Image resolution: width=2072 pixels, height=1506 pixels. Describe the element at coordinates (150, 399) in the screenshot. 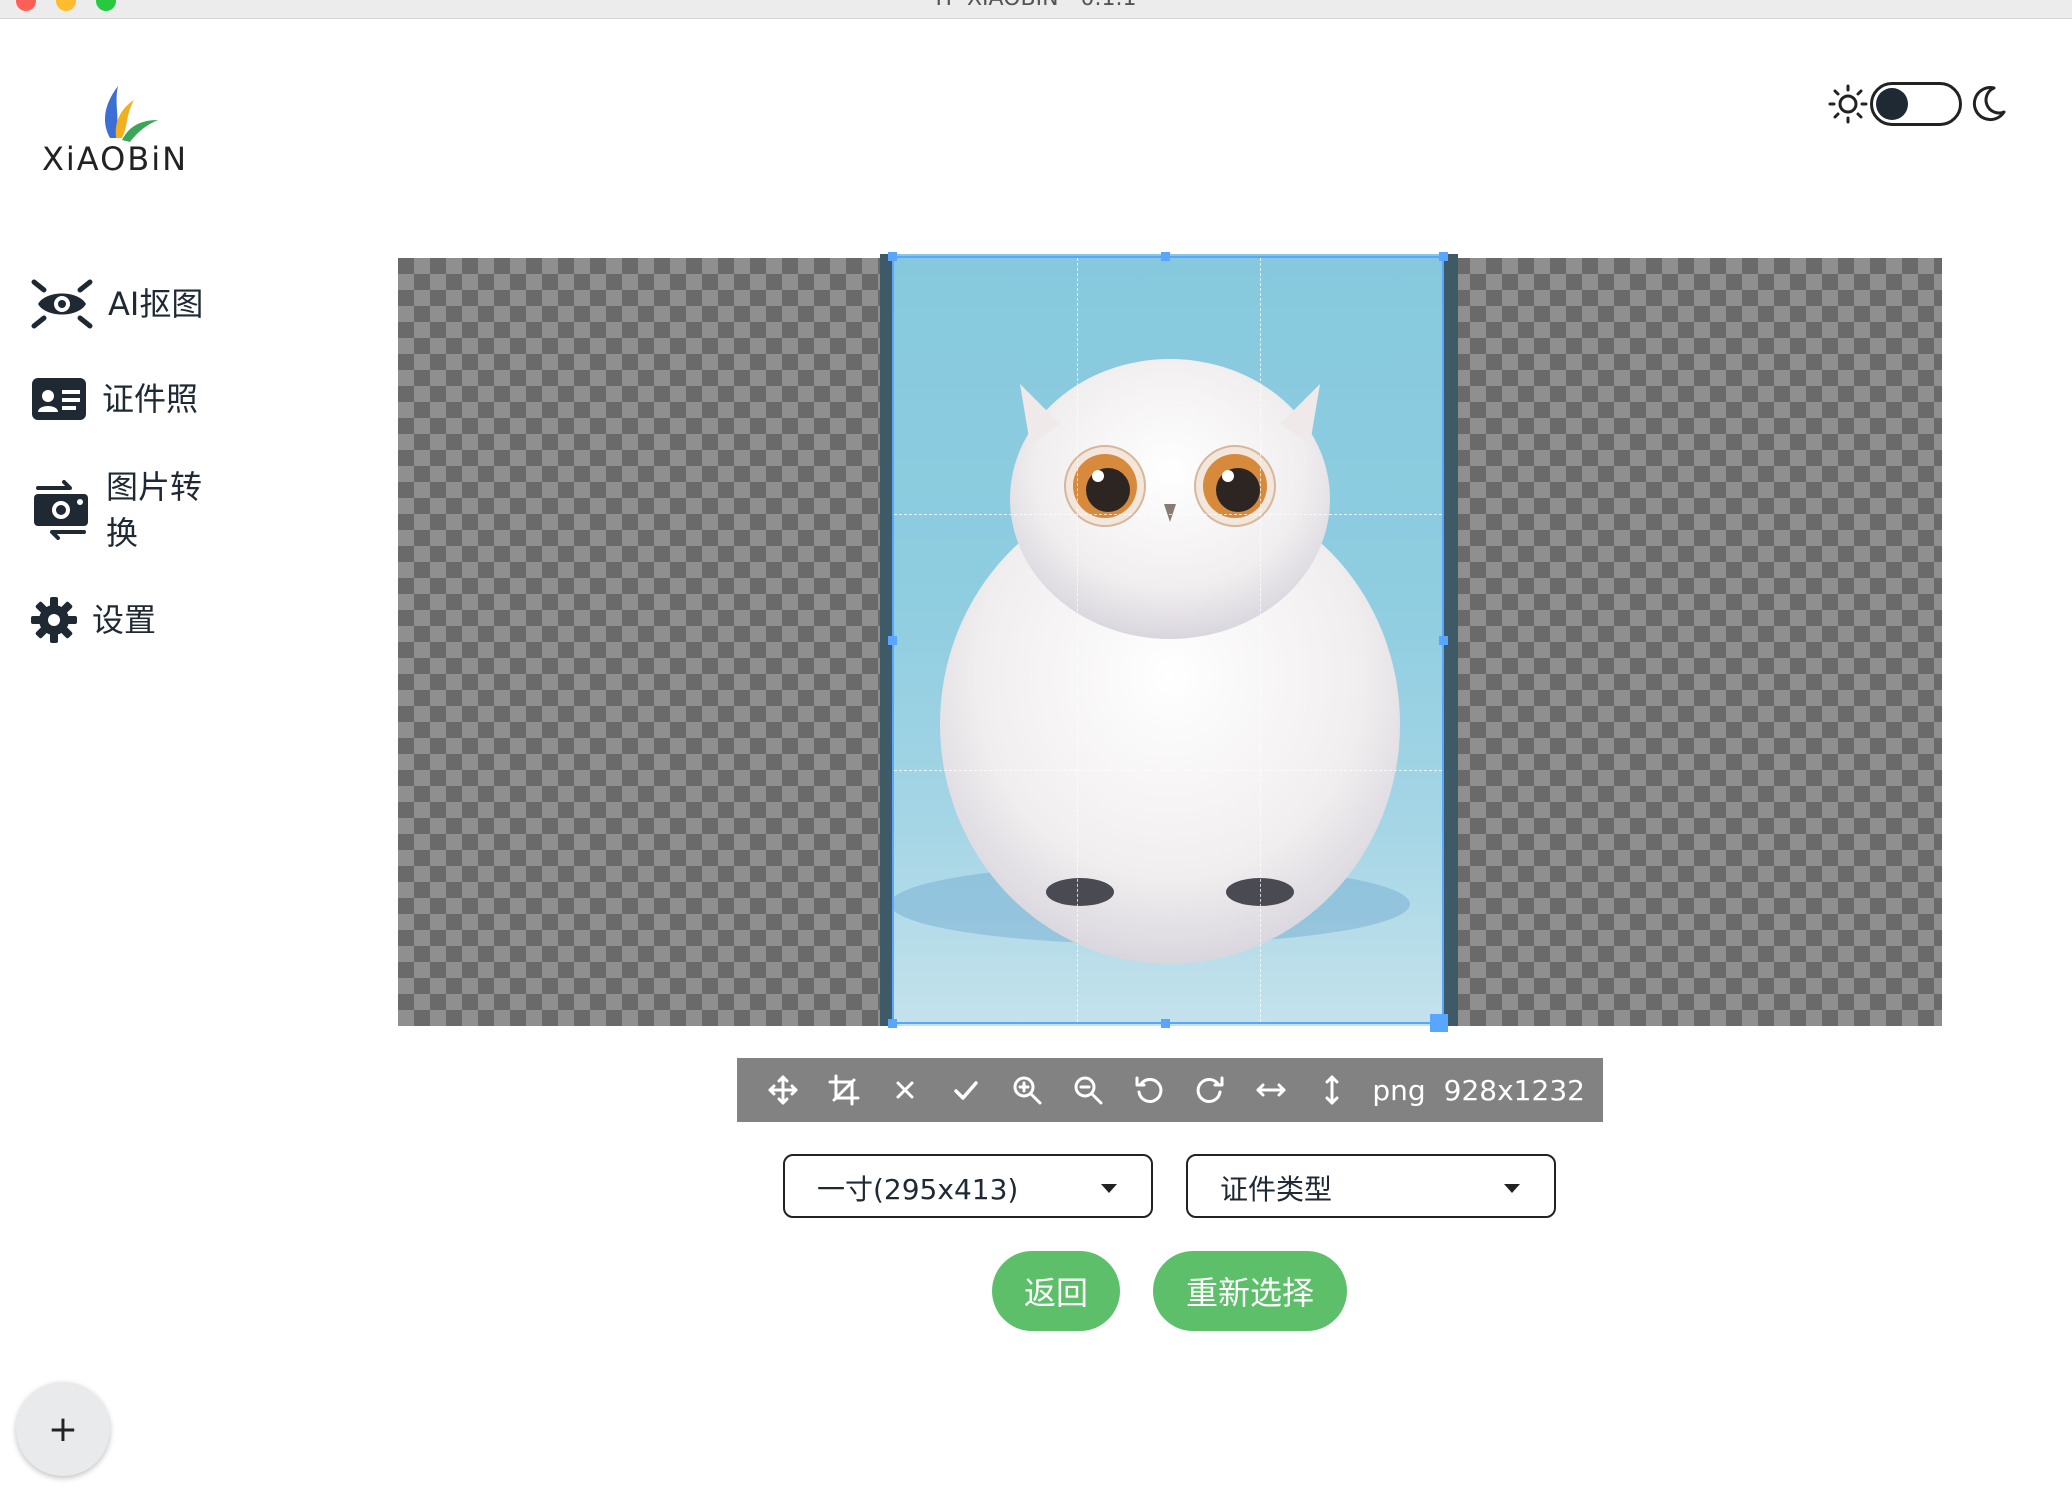

I see `sidebar-item-label: 证件照` at that location.